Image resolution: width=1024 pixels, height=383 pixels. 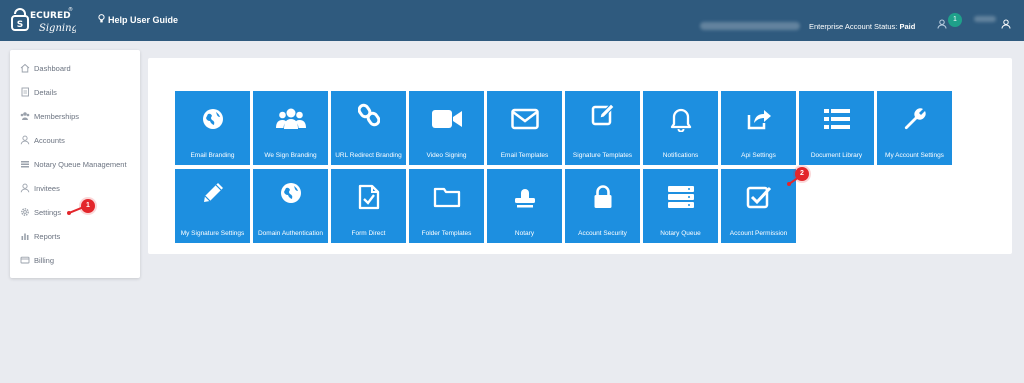 I want to click on envelope-icon, so click(x=524, y=119).